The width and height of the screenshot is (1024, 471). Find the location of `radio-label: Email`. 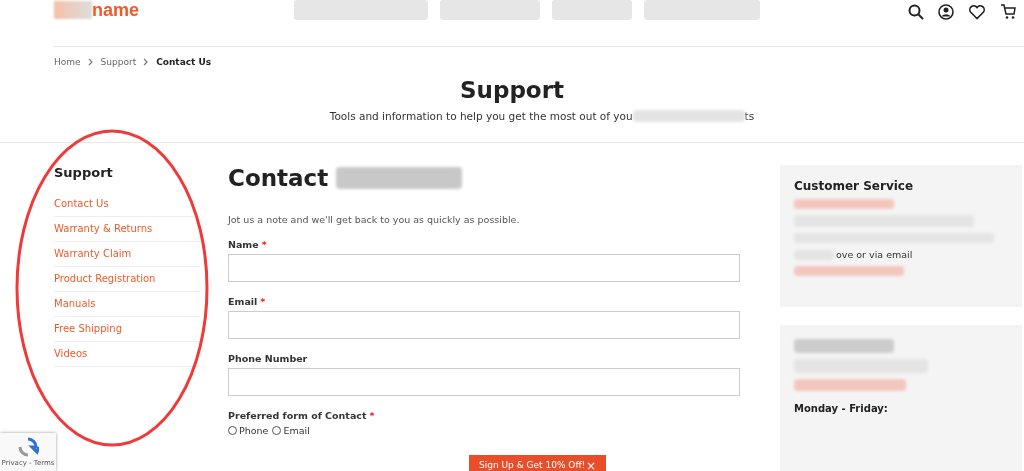

radio-label: Email is located at coordinates (296, 430).